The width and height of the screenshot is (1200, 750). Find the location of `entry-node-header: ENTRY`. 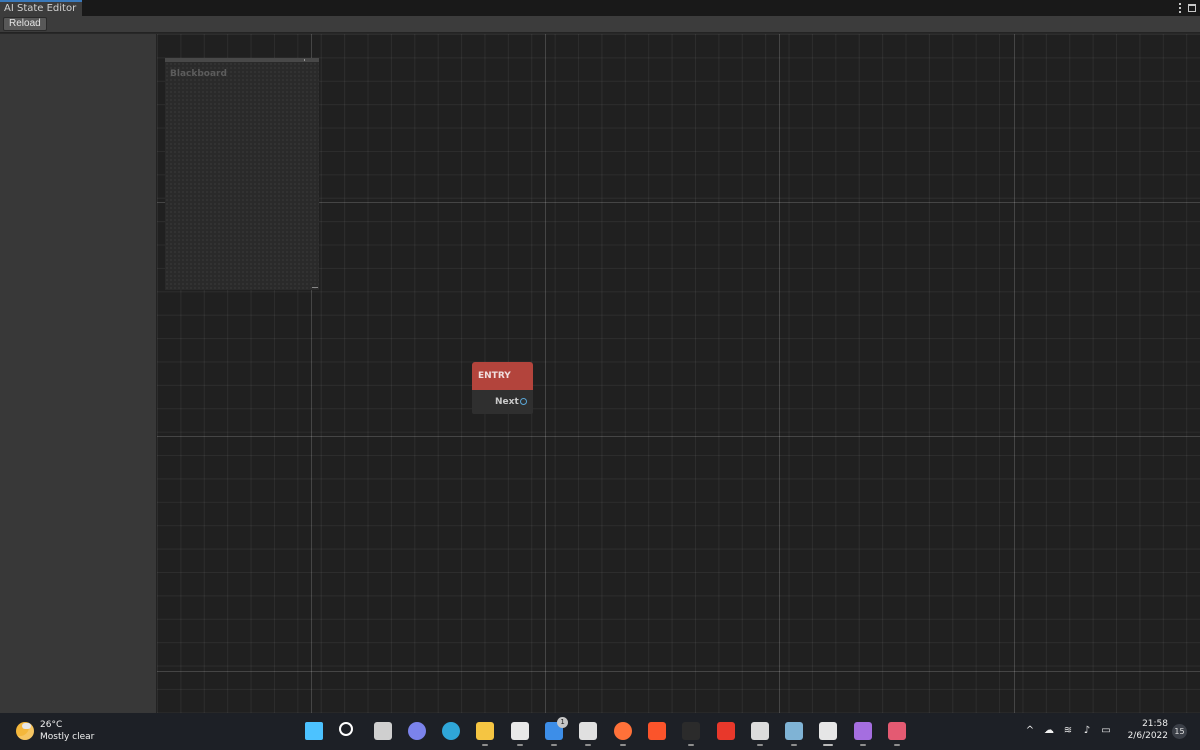

entry-node-header: ENTRY is located at coordinates (502, 376).